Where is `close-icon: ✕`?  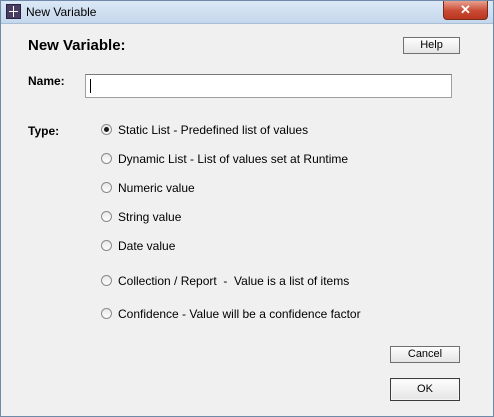 close-icon: ✕ is located at coordinates (465, 9).